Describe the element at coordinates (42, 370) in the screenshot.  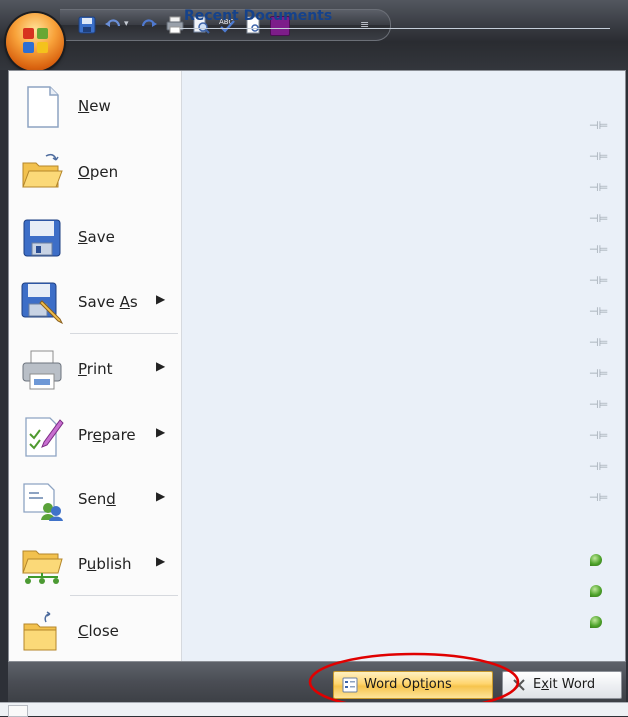
I see `printer-icon` at that location.